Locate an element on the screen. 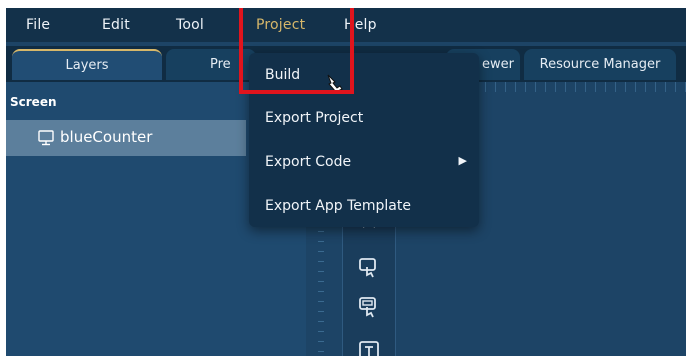 This screenshot has height=358, width=692. menu-item-export-project: Export Project is located at coordinates (314, 118).